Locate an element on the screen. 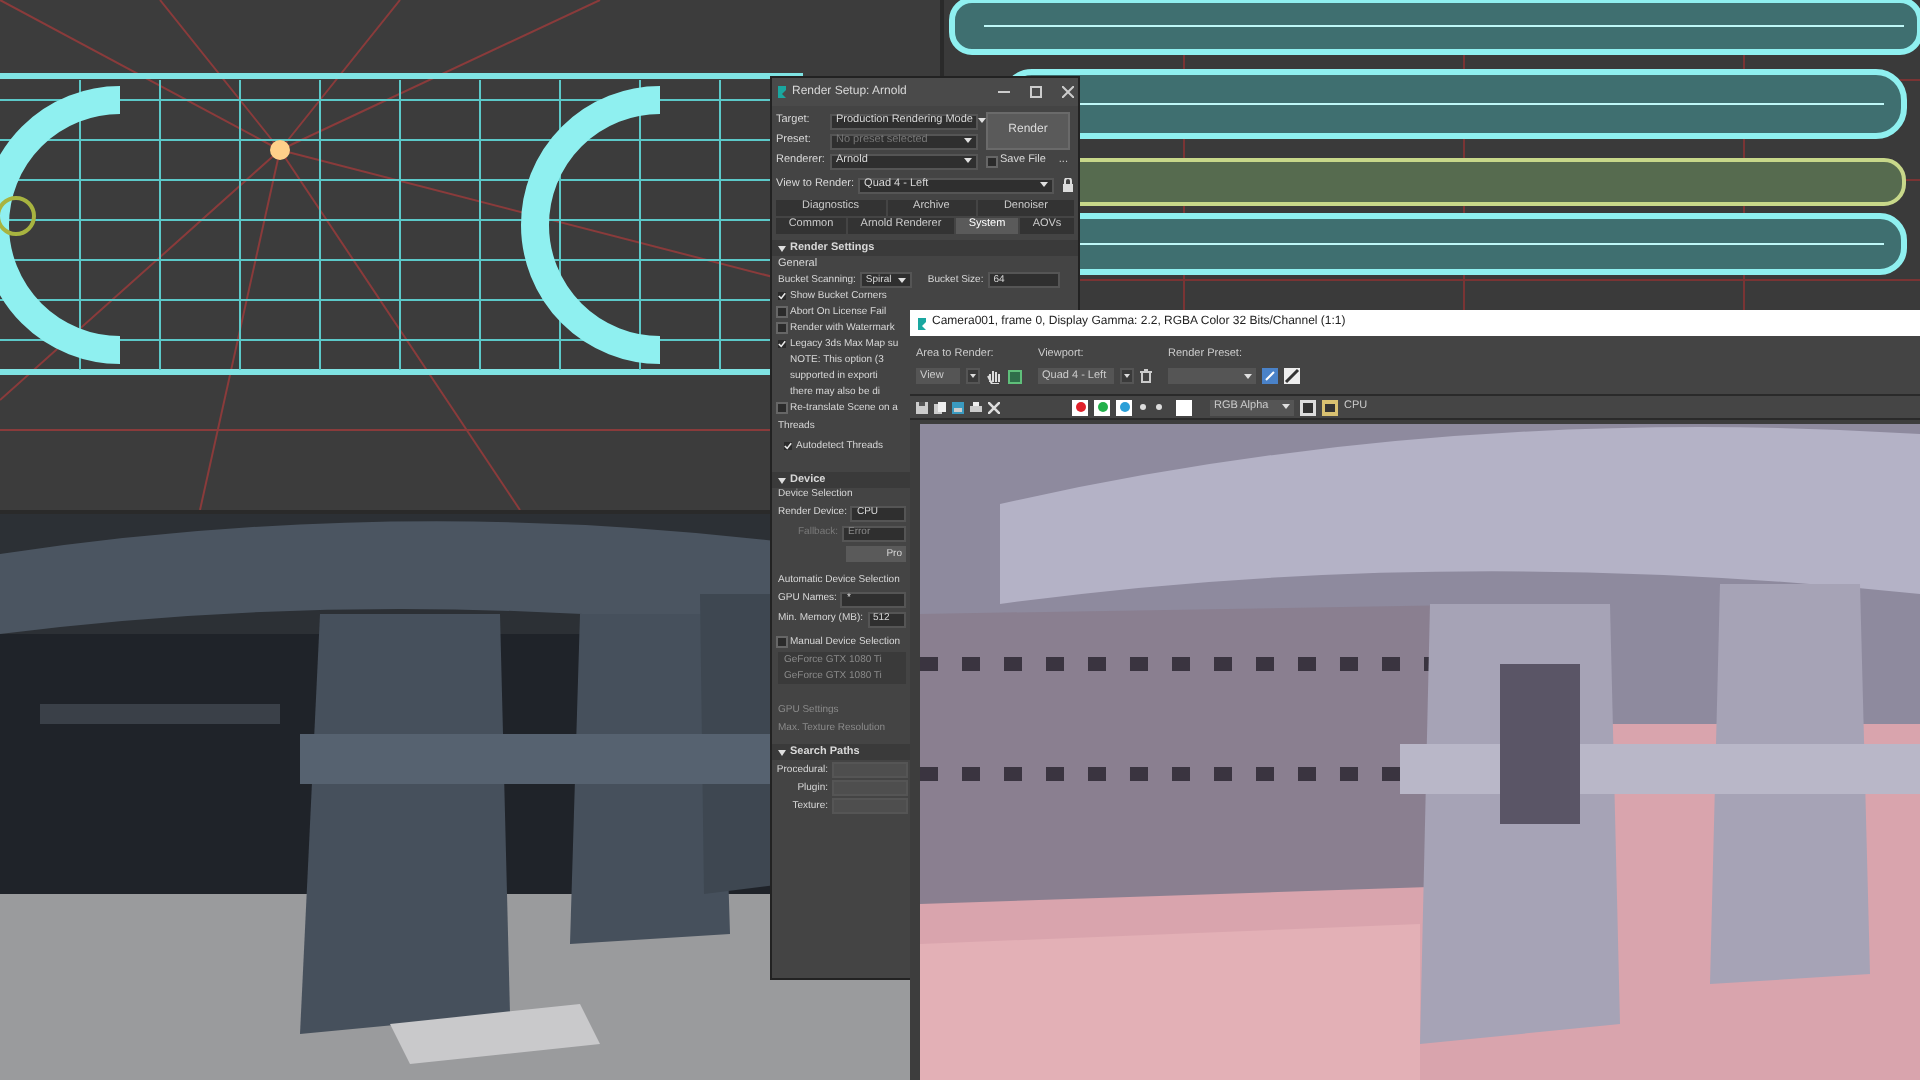 The height and width of the screenshot is (1080, 1920). close-icon is located at coordinates (1068, 92).